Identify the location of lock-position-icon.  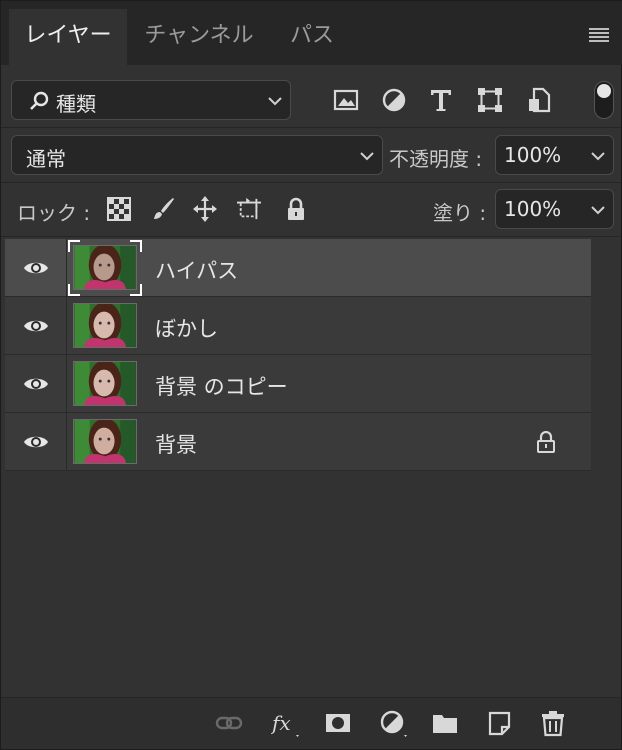
(205, 209).